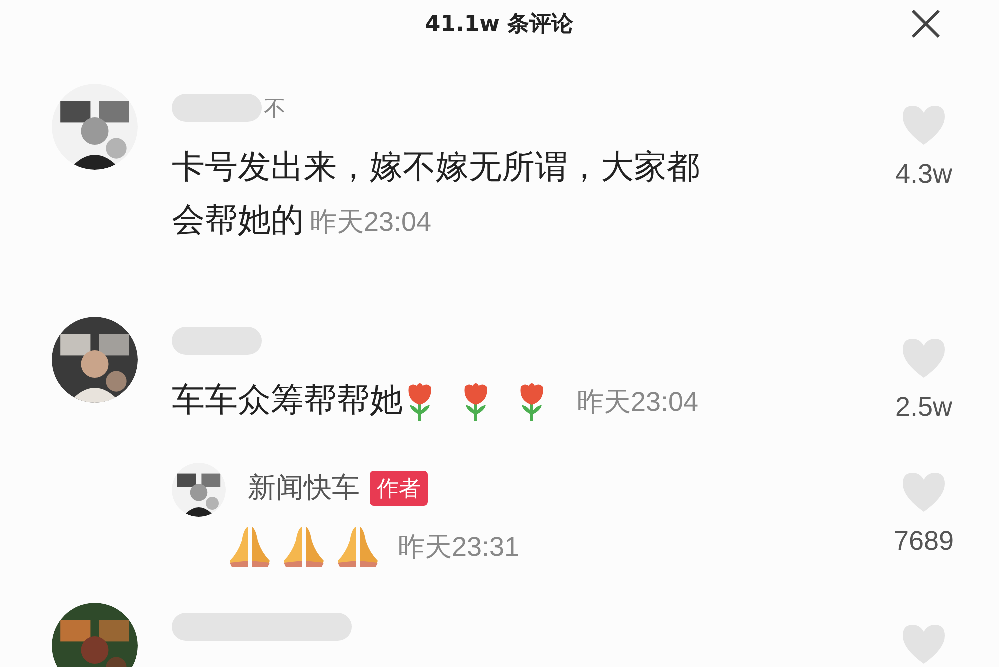 This screenshot has height=667, width=999. I want to click on like-count: 2.5w, so click(924, 407).